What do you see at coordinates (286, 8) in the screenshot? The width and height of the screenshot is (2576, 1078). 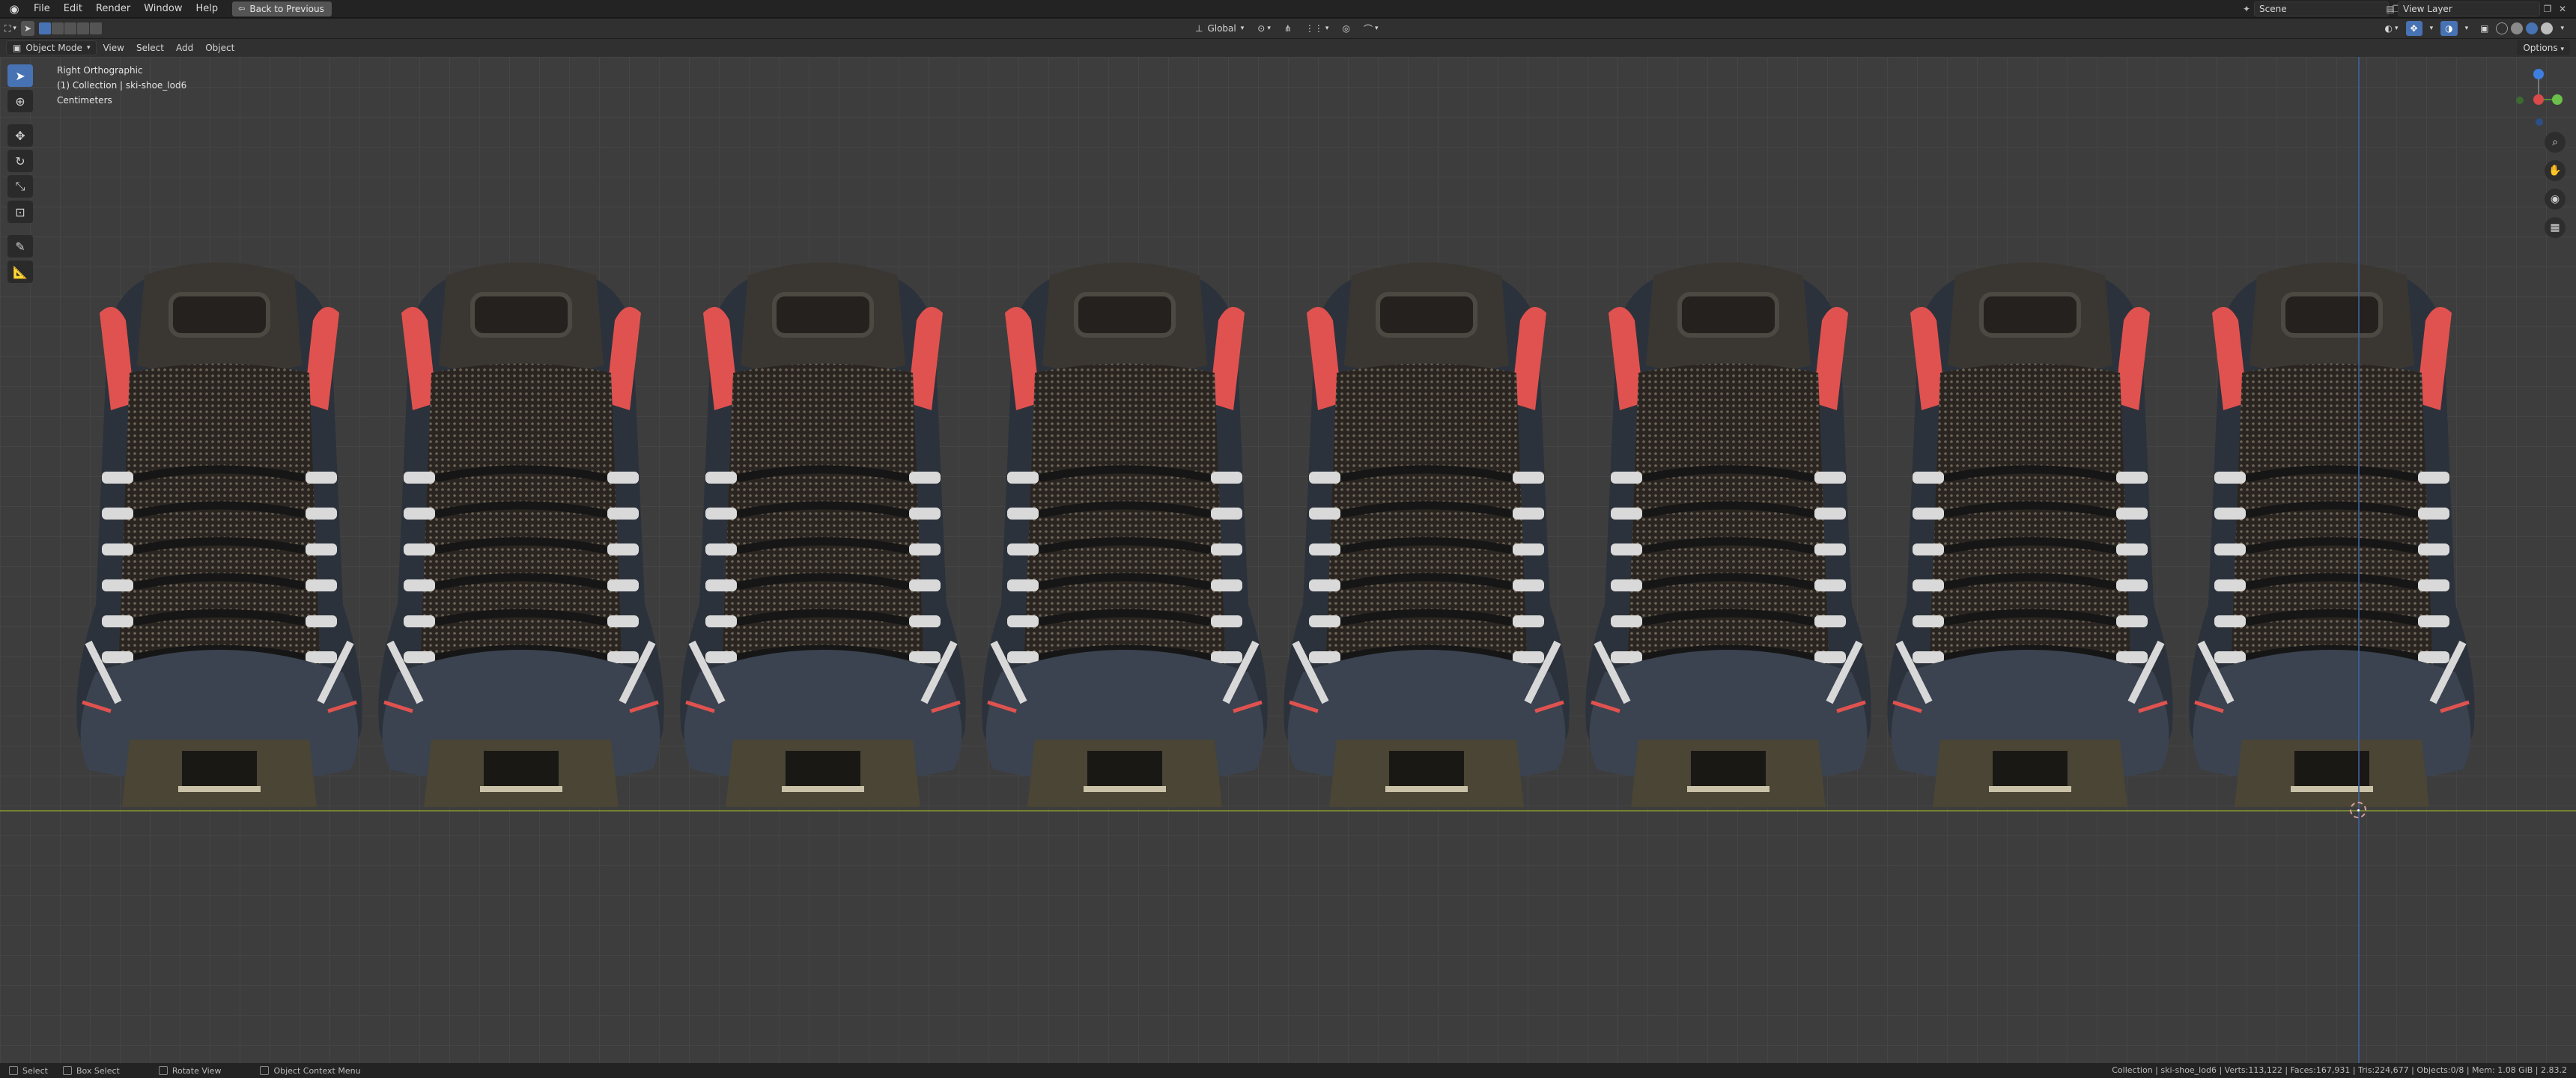 I see `back-to-previous-label: Back to Previous` at bounding box center [286, 8].